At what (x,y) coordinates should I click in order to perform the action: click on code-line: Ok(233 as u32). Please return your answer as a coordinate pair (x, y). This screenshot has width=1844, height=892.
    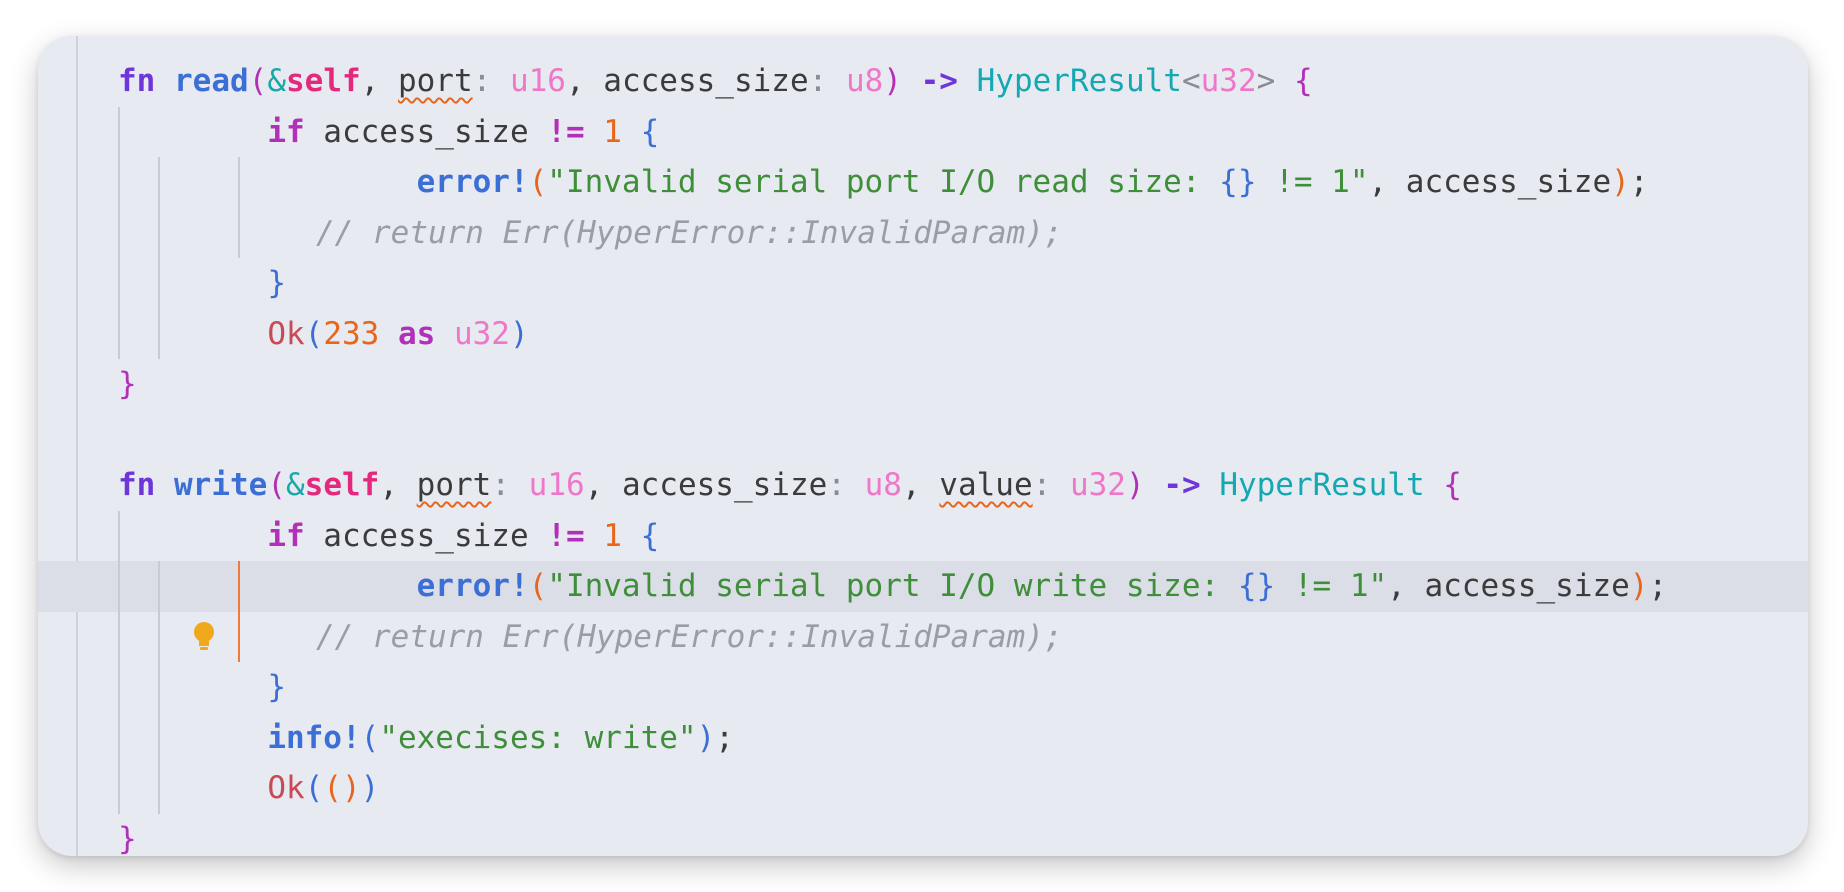
    Looking at the image, I should click on (923, 333).